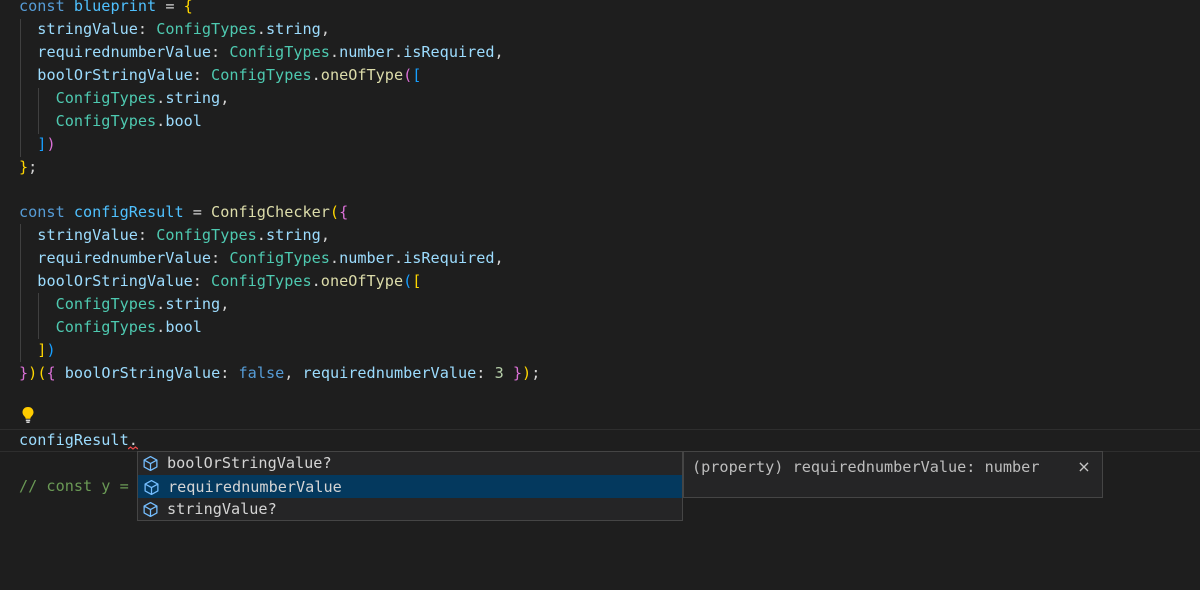 This screenshot has height=590, width=1200. I want to click on close-icon: ×, so click(1084, 467).